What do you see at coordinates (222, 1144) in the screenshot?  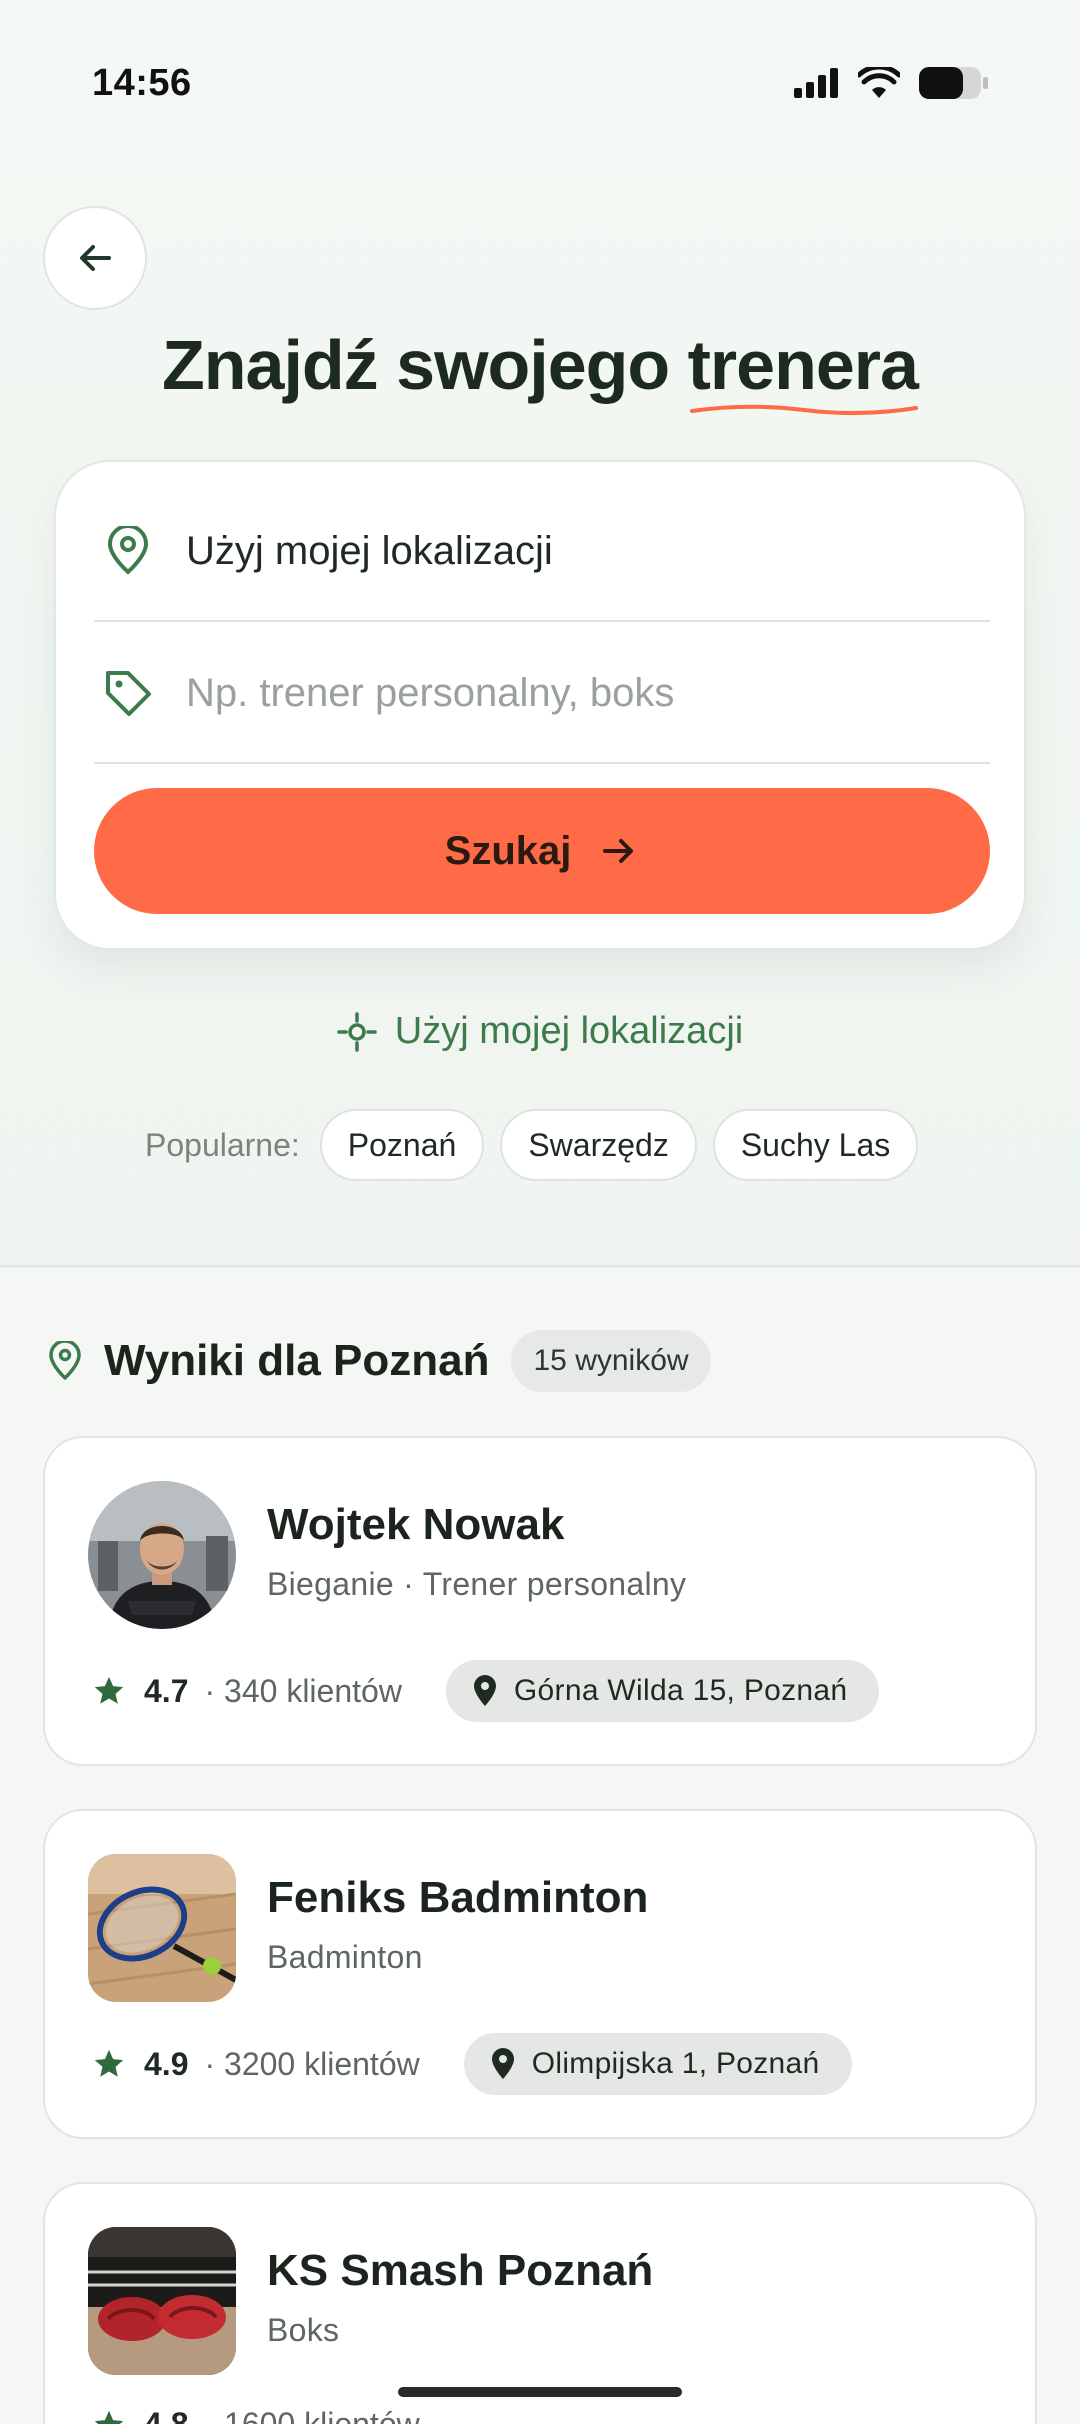 I see `popular-label: Popularne:` at bounding box center [222, 1144].